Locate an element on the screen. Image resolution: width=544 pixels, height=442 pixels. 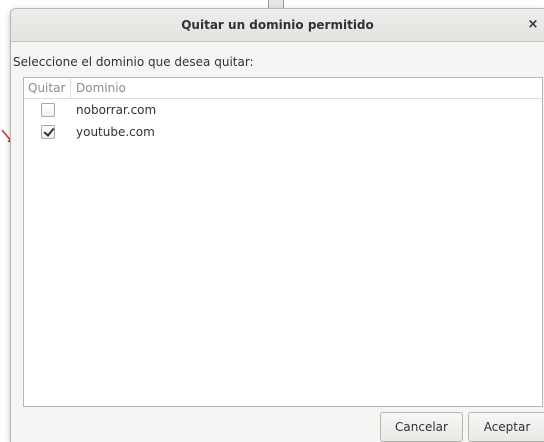
list-header: Quitar Dominio is located at coordinates (283, 88).